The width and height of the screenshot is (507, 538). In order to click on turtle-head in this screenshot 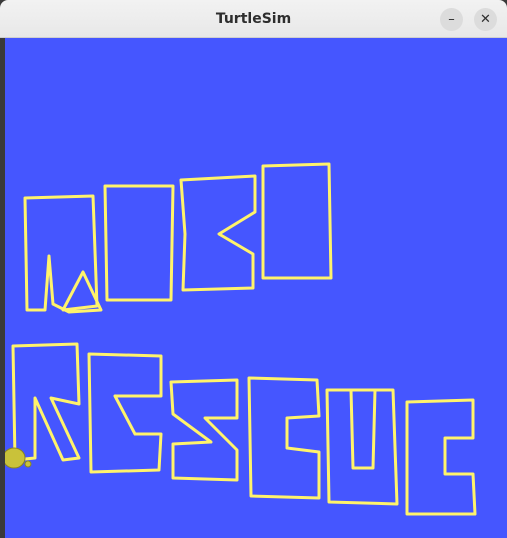, I will do `click(28, 464)`.